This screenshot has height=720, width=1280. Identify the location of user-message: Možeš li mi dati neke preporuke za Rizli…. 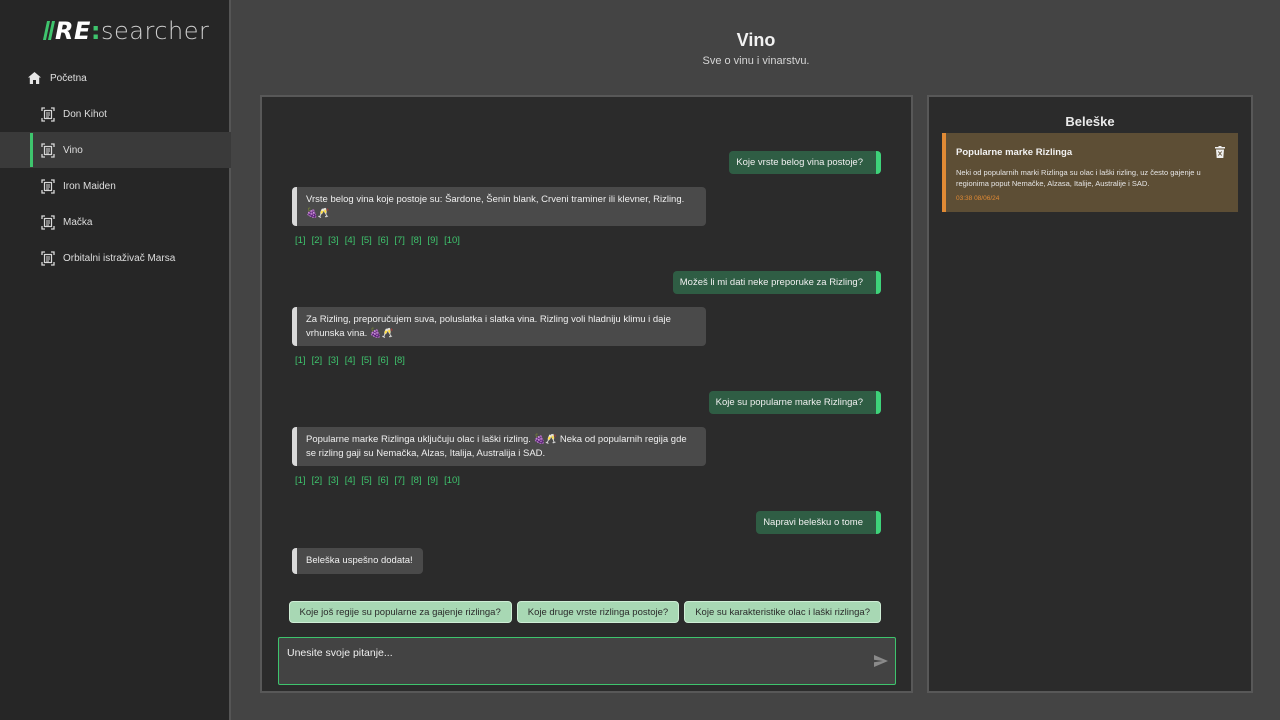
(776, 282).